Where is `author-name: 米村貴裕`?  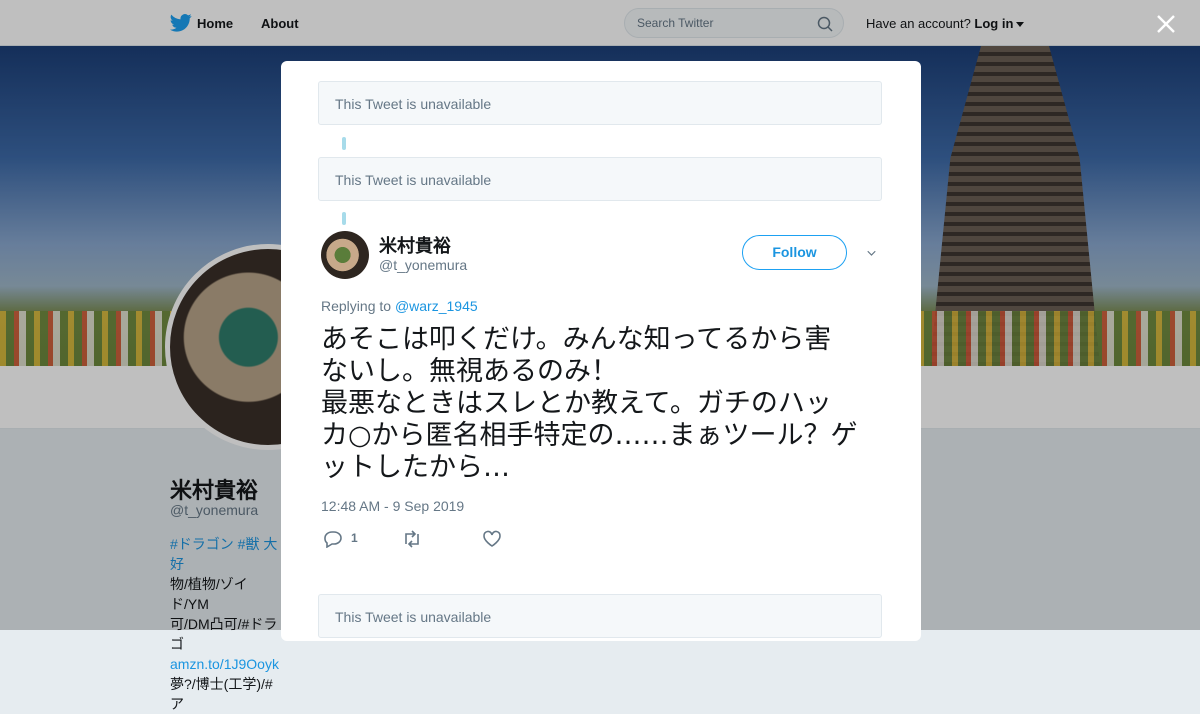 author-name: 米村貴裕 is located at coordinates (415, 245).